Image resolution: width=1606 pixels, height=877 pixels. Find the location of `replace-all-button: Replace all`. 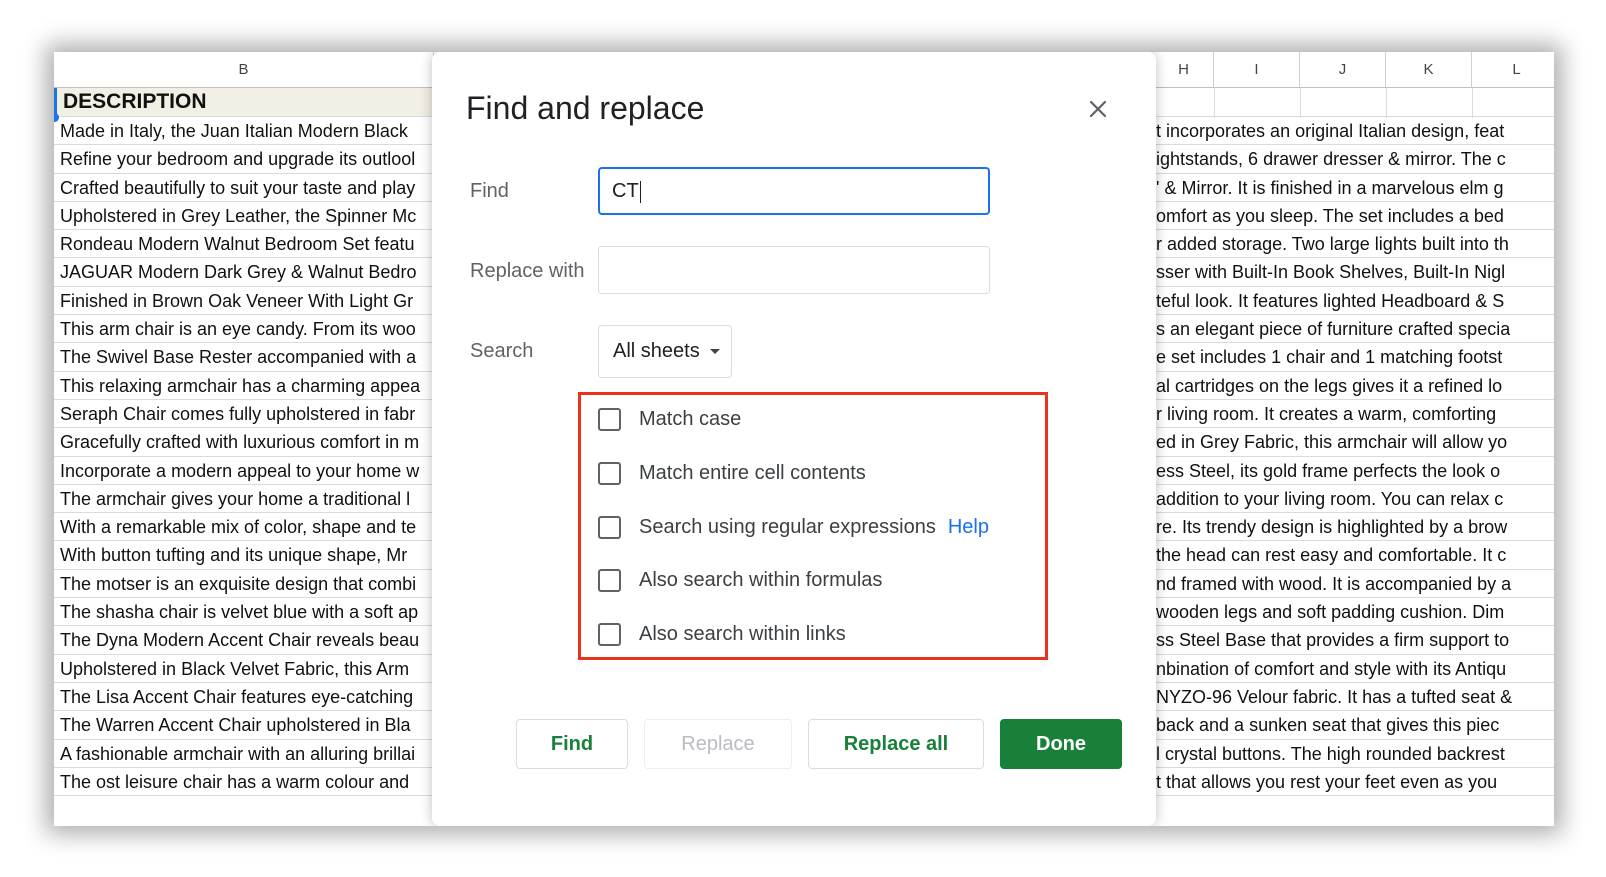

replace-all-button: Replace all is located at coordinates (896, 744).